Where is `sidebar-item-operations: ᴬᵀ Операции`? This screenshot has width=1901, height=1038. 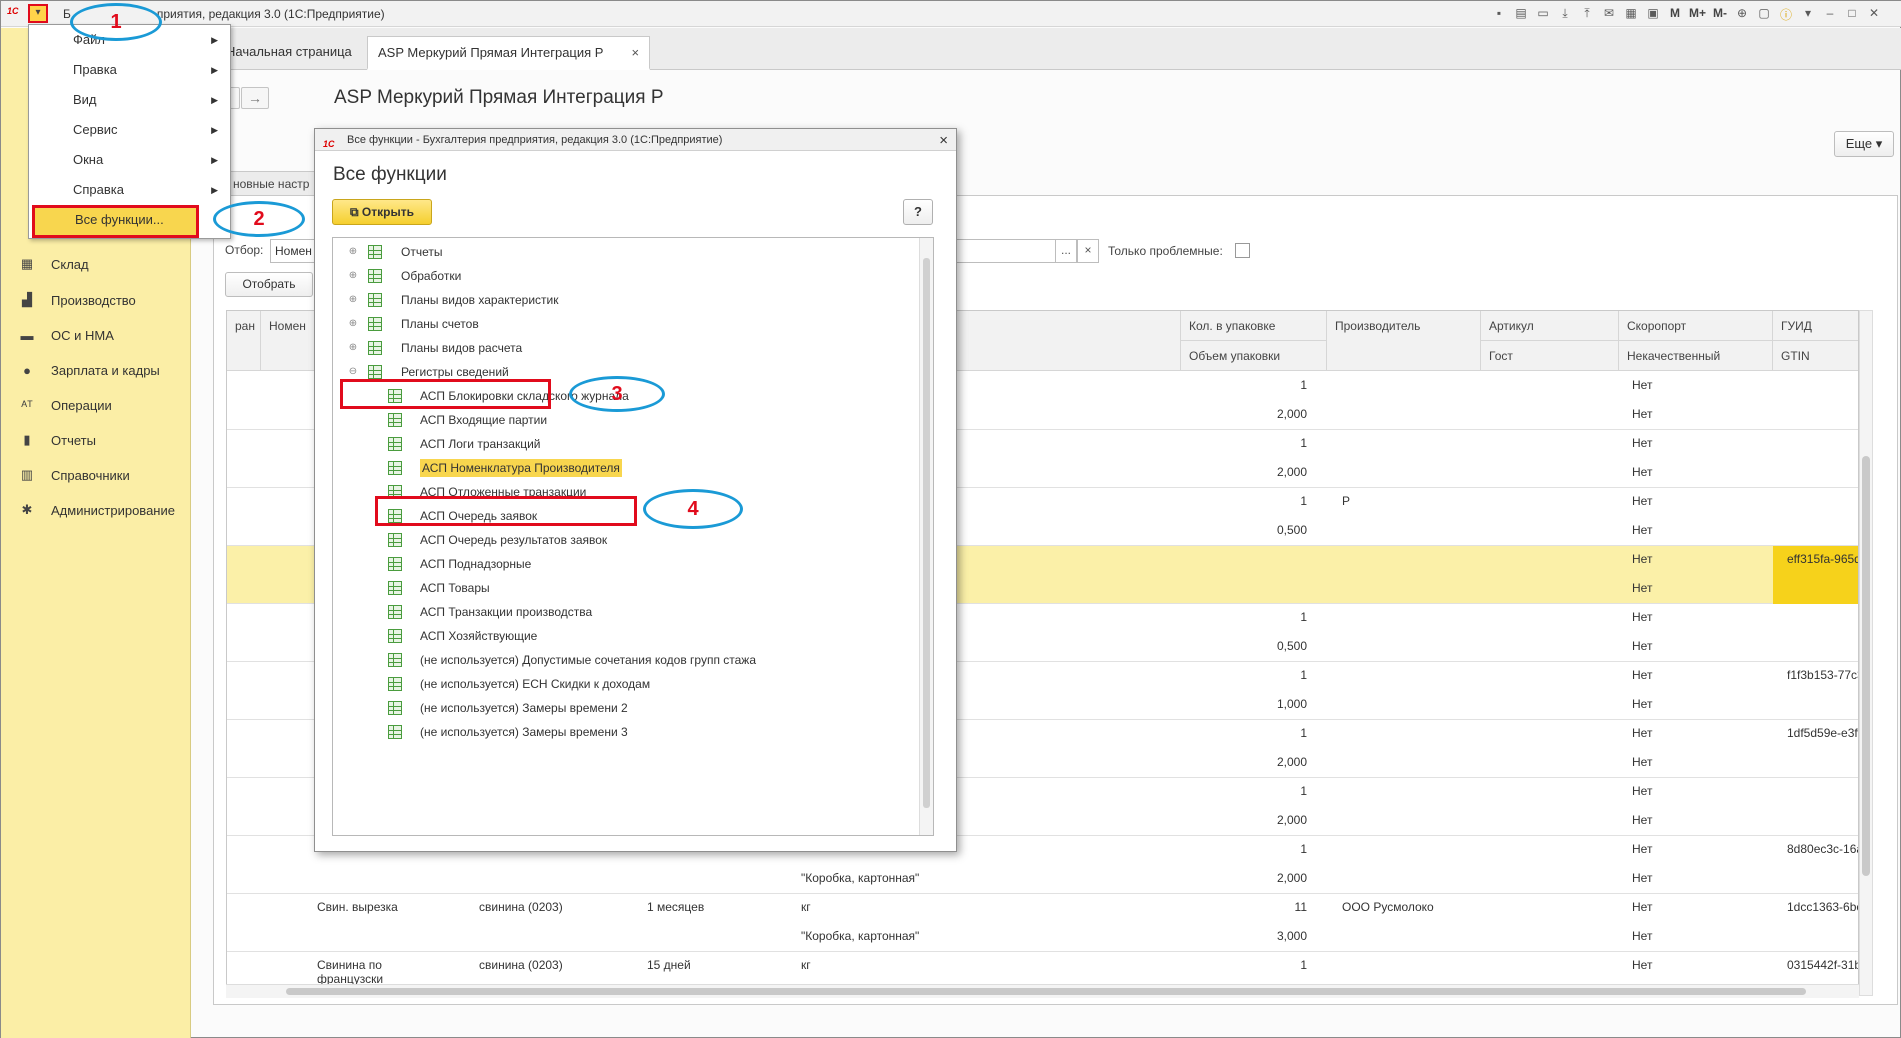
sidebar-item-operations: ᴬᵀ Операции is located at coordinates (65, 405).